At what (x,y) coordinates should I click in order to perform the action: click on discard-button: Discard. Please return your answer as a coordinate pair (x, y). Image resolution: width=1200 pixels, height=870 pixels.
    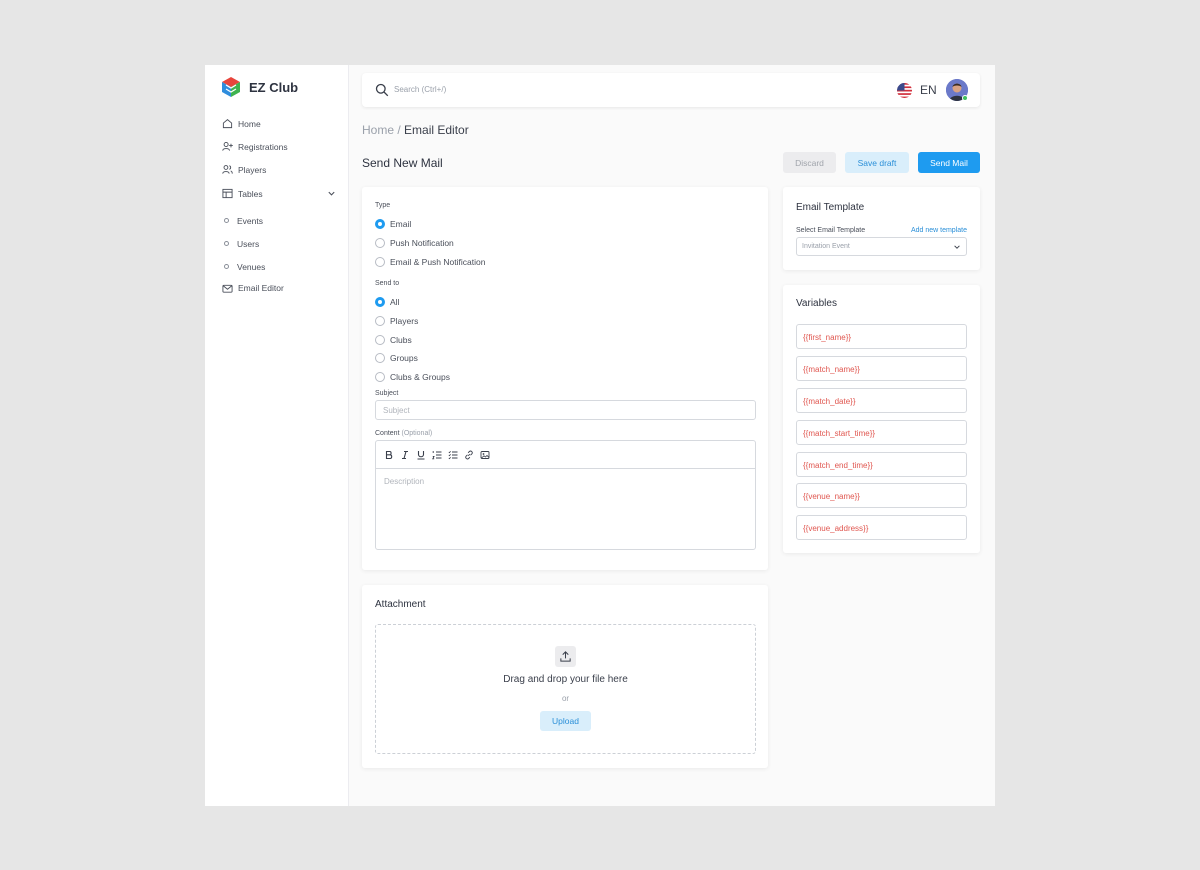
    Looking at the image, I should click on (809, 162).